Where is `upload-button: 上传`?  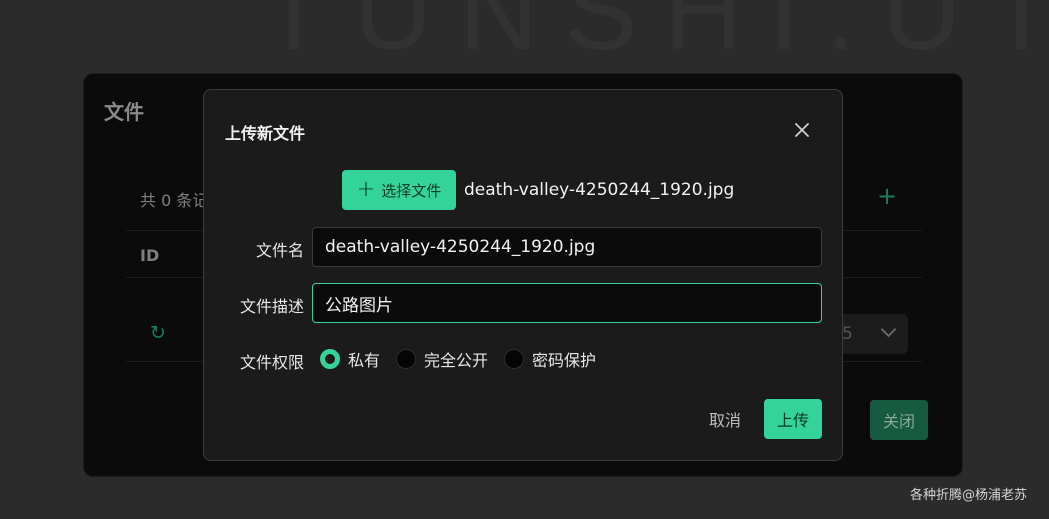
upload-button: 上传 is located at coordinates (793, 419).